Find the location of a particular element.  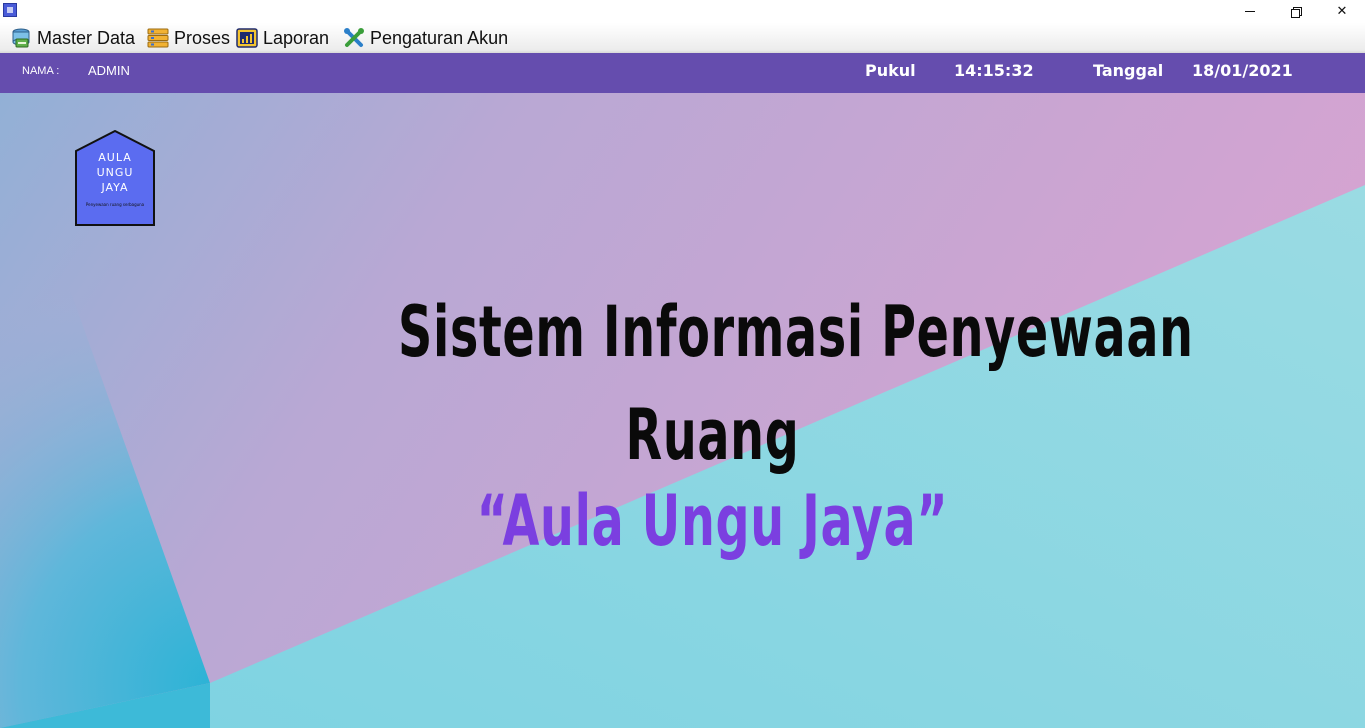

restore-button is located at coordinates (1296, 11).